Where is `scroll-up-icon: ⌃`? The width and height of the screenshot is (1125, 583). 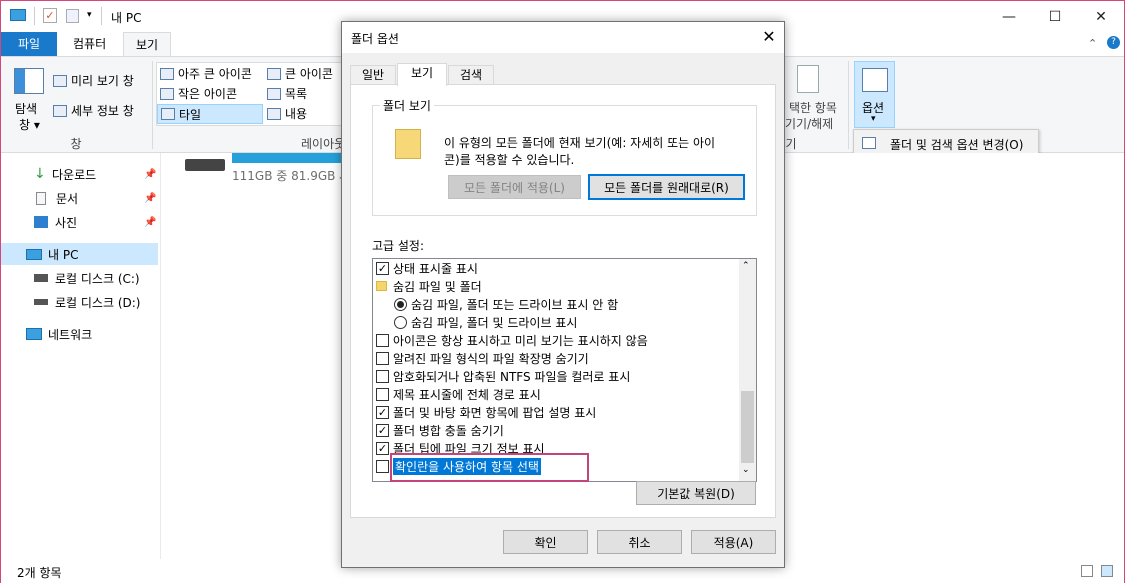 scroll-up-icon: ⌃ is located at coordinates (746, 266).